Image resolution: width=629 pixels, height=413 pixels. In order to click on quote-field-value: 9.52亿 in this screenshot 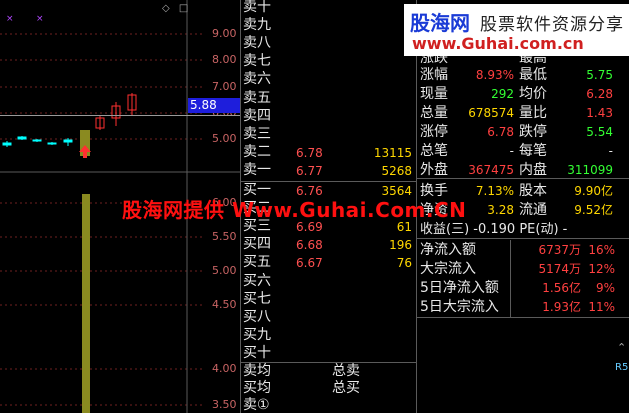, I will do `click(593, 210)`.